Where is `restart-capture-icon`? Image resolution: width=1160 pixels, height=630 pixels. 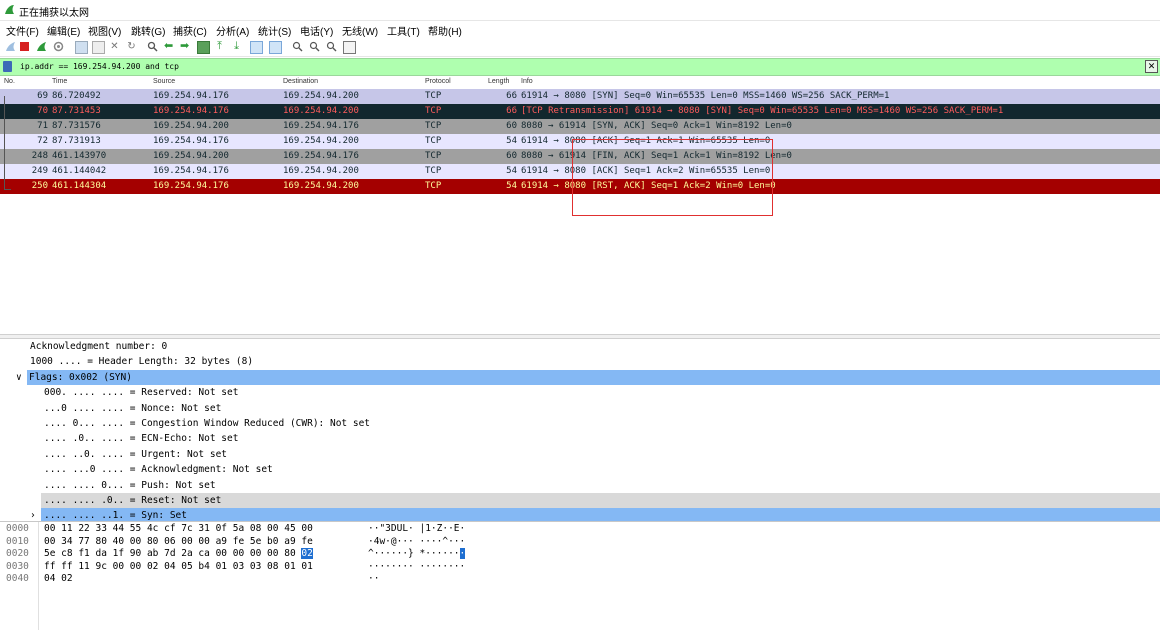 restart-capture-icon is located at coordinates (41, 46).